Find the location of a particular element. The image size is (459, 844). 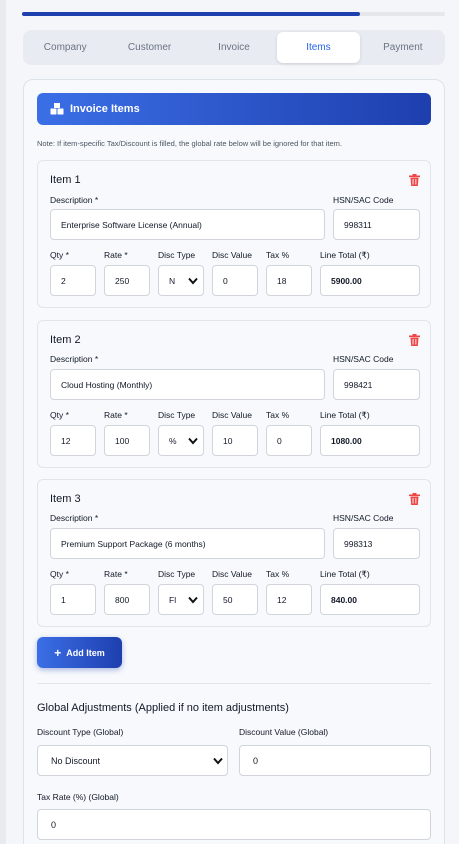

disc-type-value: Fl is located at coordinates (173, 599).